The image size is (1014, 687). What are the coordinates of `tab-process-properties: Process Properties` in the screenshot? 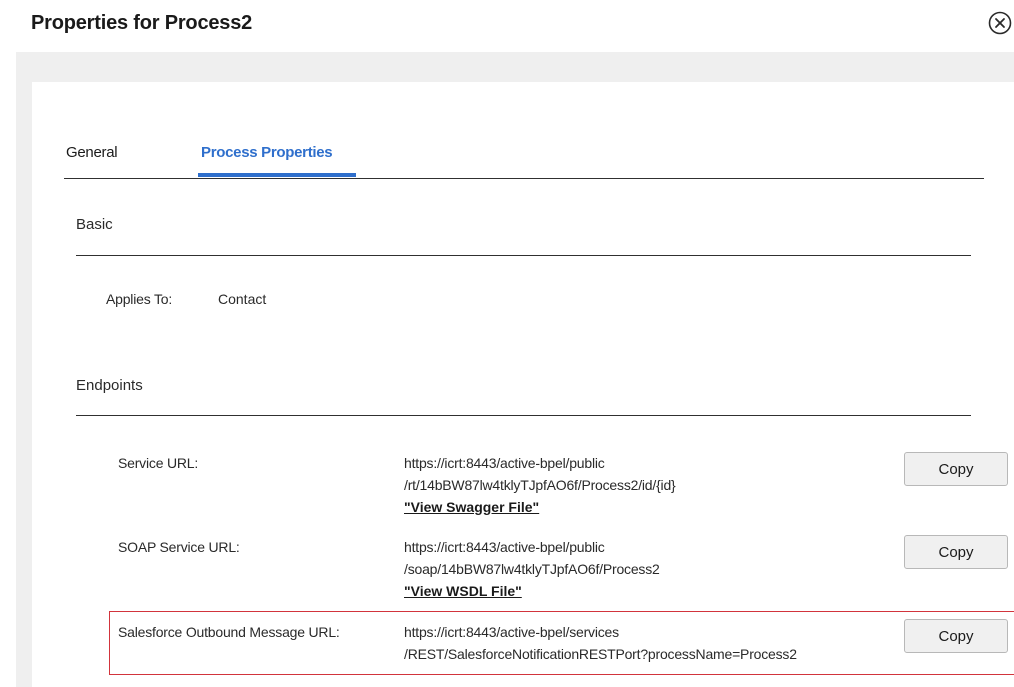 It's located at (267, 152).